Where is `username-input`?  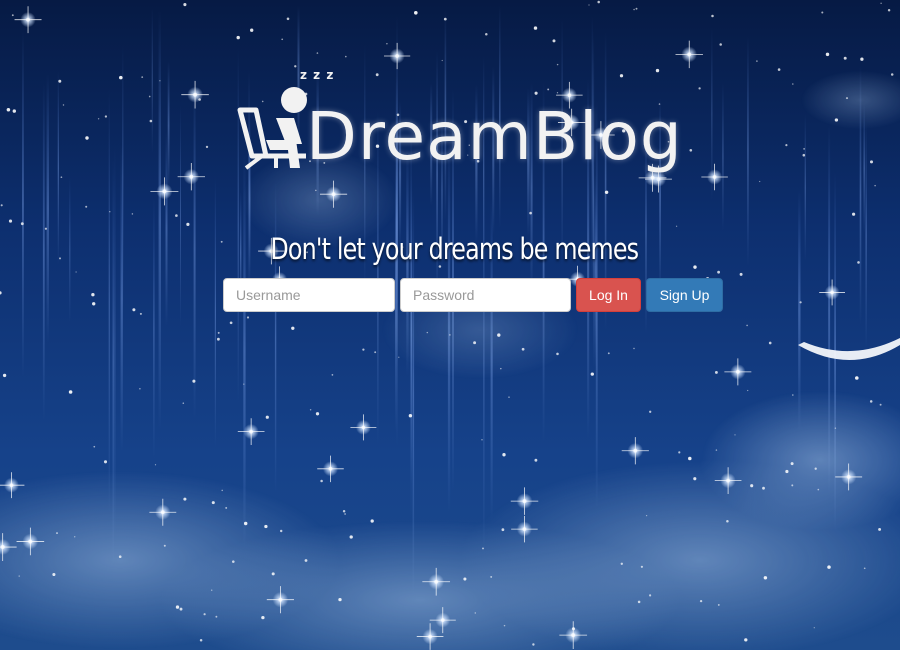
username-input is located at coordinates (309, 295).